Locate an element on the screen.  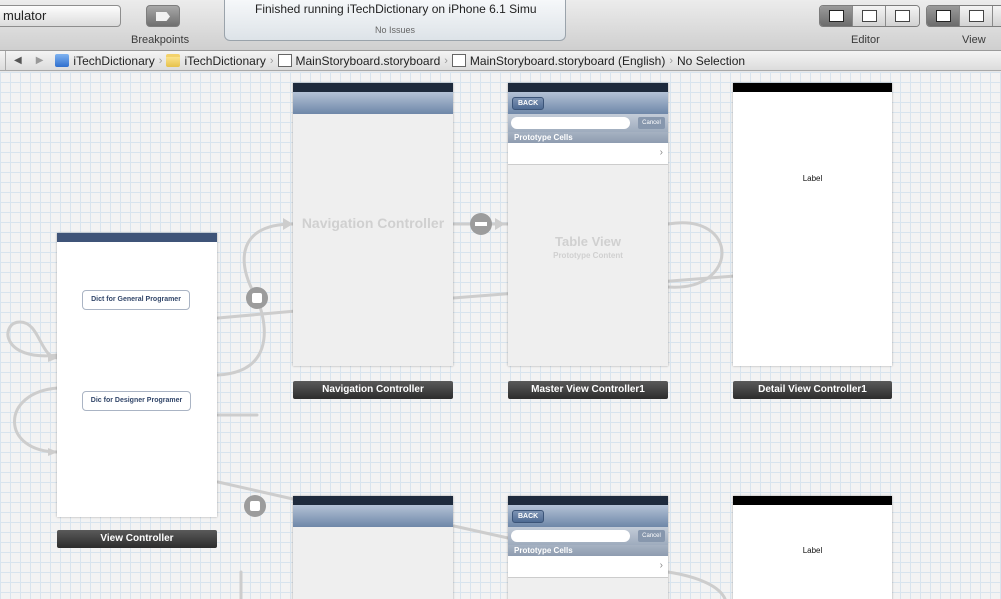
scene-caption-detail: Detail View Controller1 is located at coordinates (812, 390).